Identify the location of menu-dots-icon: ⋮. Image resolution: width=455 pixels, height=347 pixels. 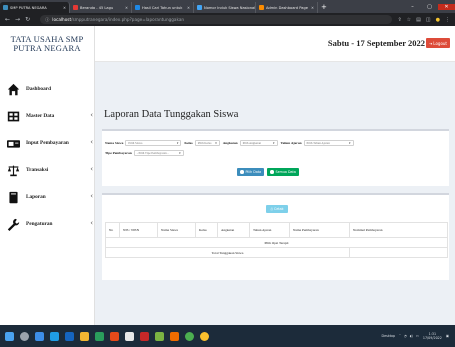
(447, 20).